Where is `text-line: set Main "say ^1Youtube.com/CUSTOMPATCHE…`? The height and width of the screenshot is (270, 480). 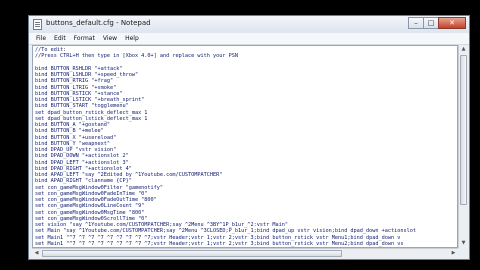 text-line: set Main "say ^1Youtube.com/CUSTOMPATCHE… is located at coordinates (226, 231).